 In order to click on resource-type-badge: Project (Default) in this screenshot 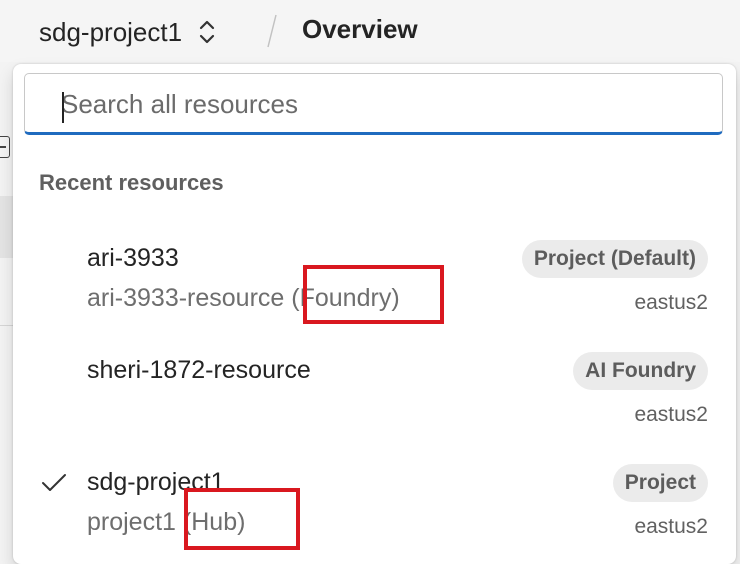, I will do `click(614, 259)`.